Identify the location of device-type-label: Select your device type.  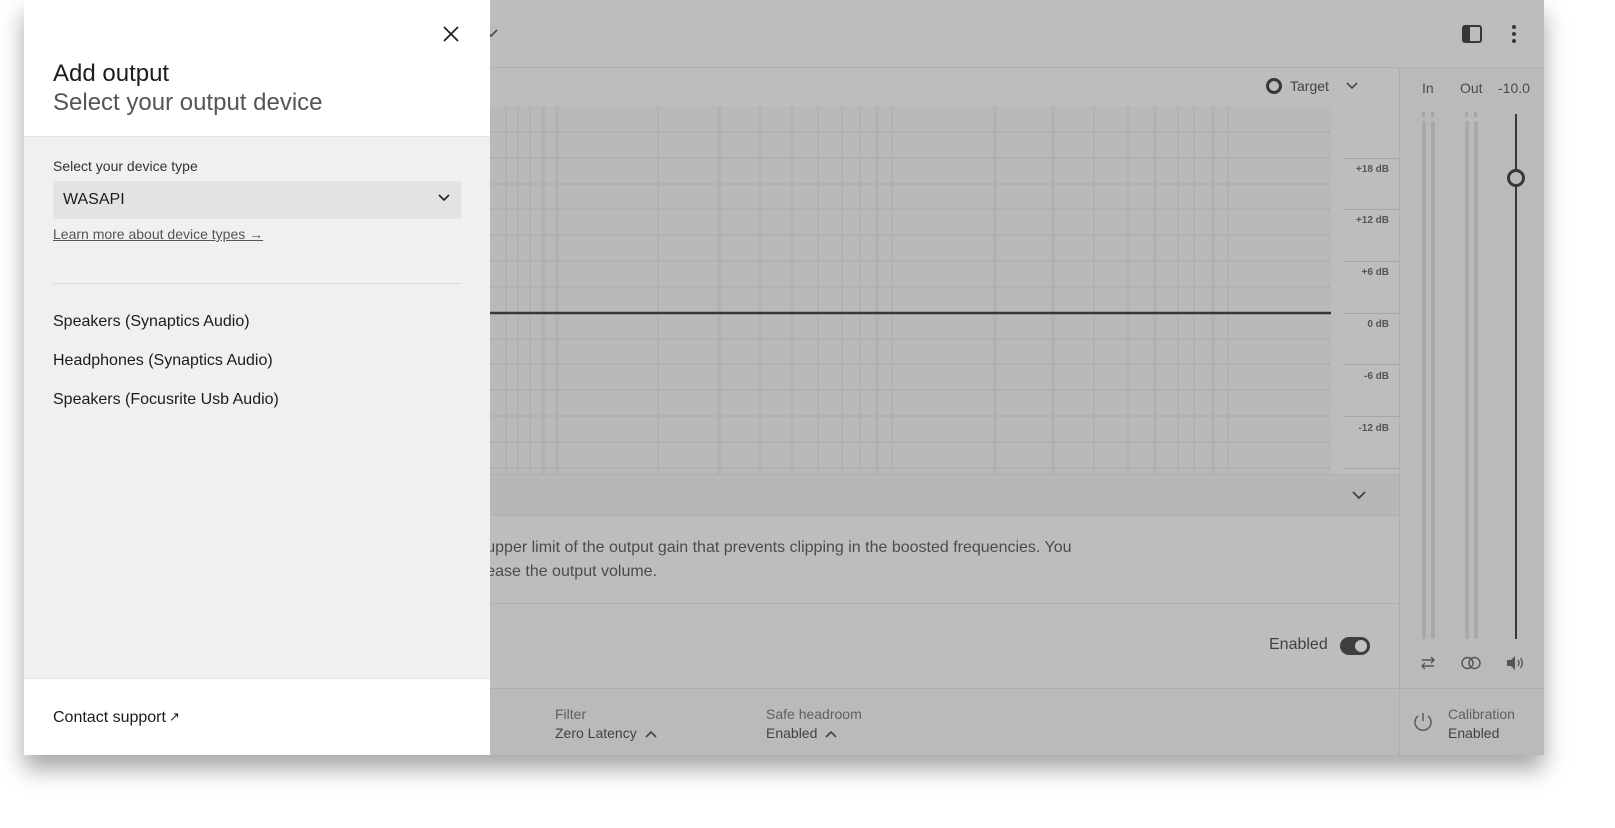
(125, 166).